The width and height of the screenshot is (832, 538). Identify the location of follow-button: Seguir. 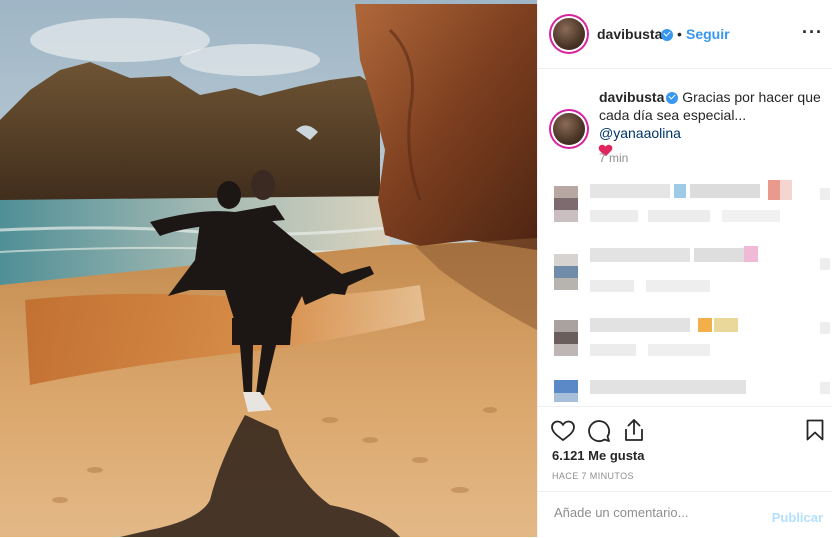
(708, 34).